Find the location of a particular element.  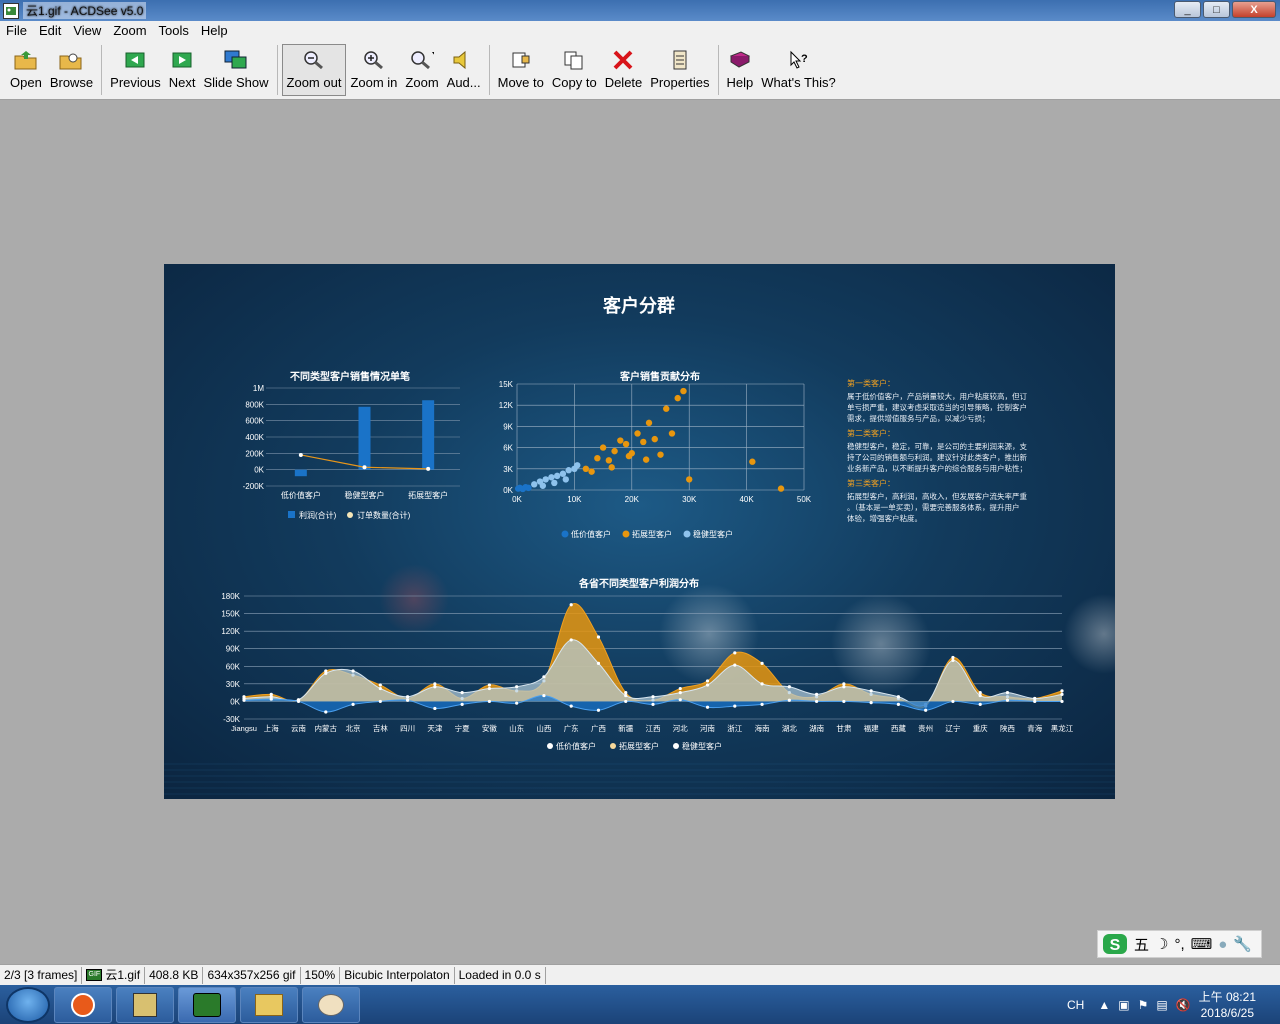

action-center-flag-icon: ⚑ is located at coordinates (1143, 1005).